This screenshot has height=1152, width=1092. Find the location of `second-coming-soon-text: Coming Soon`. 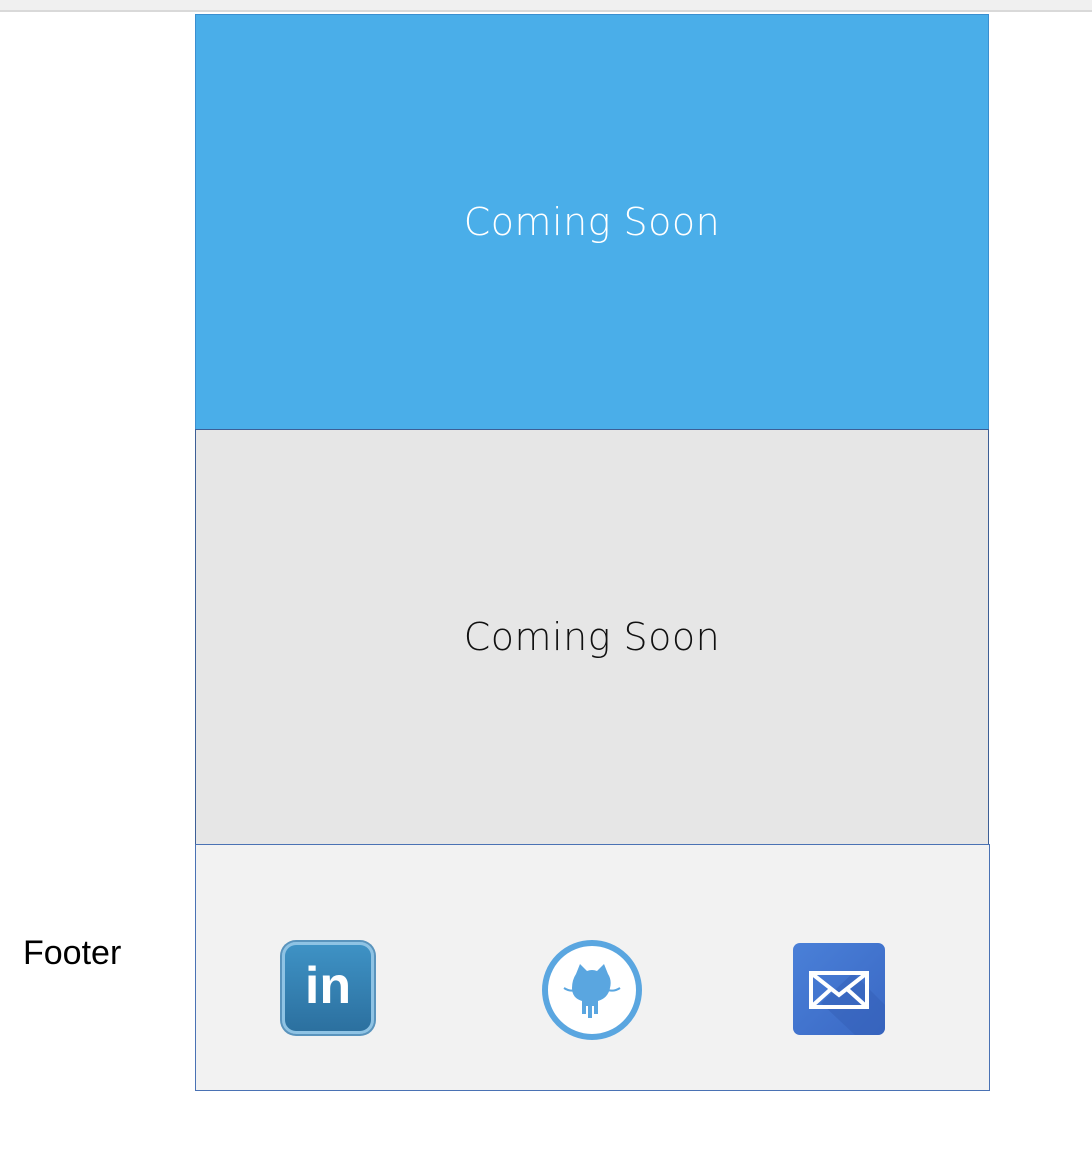

second-coming-soon-text: Coming Soon is located at coordinates (592, 637).